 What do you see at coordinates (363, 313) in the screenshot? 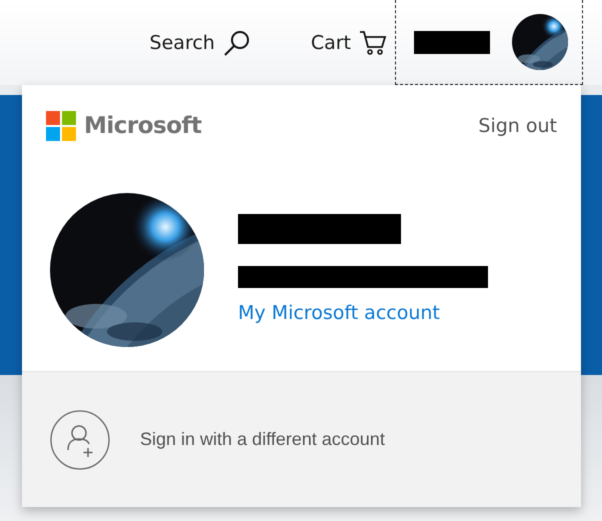
I see `account-link: My Microsoft account` at bounding box center [363, 313].